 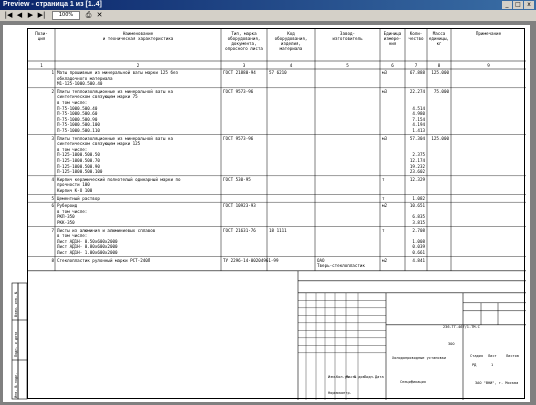 I want to click on column-header: Примечание, so click(x=488, y=33).